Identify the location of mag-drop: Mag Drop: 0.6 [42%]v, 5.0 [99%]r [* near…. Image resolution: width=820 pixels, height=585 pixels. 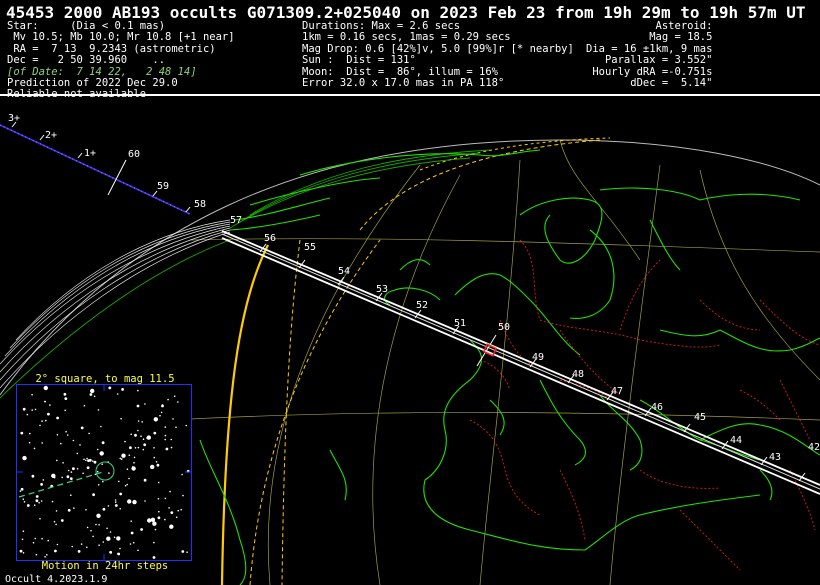
(438, 48).